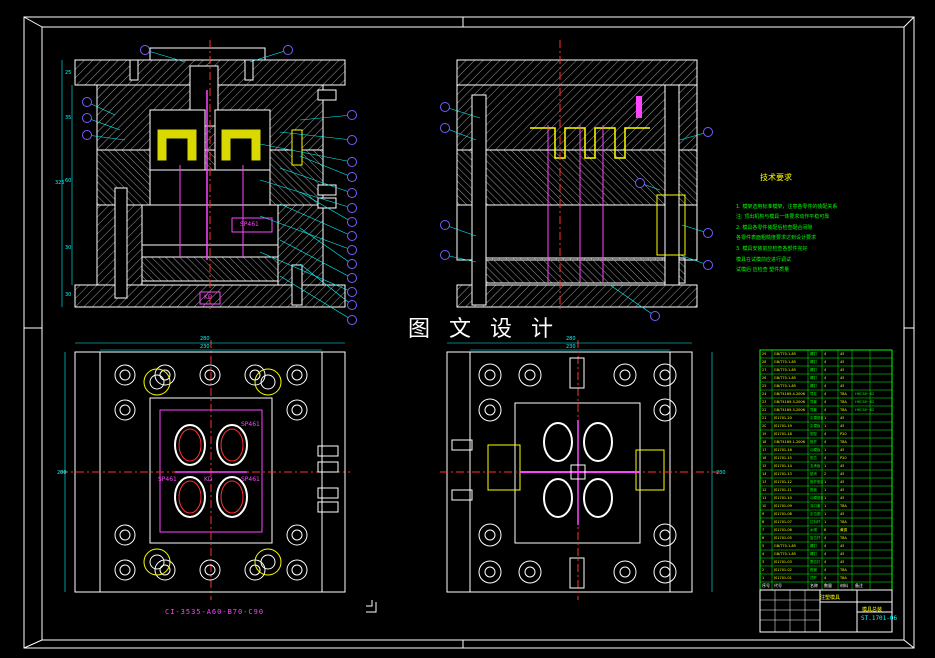 This screenshot has width=935, height=658. I want to click on bom-cell: 7, so click(763, 530).